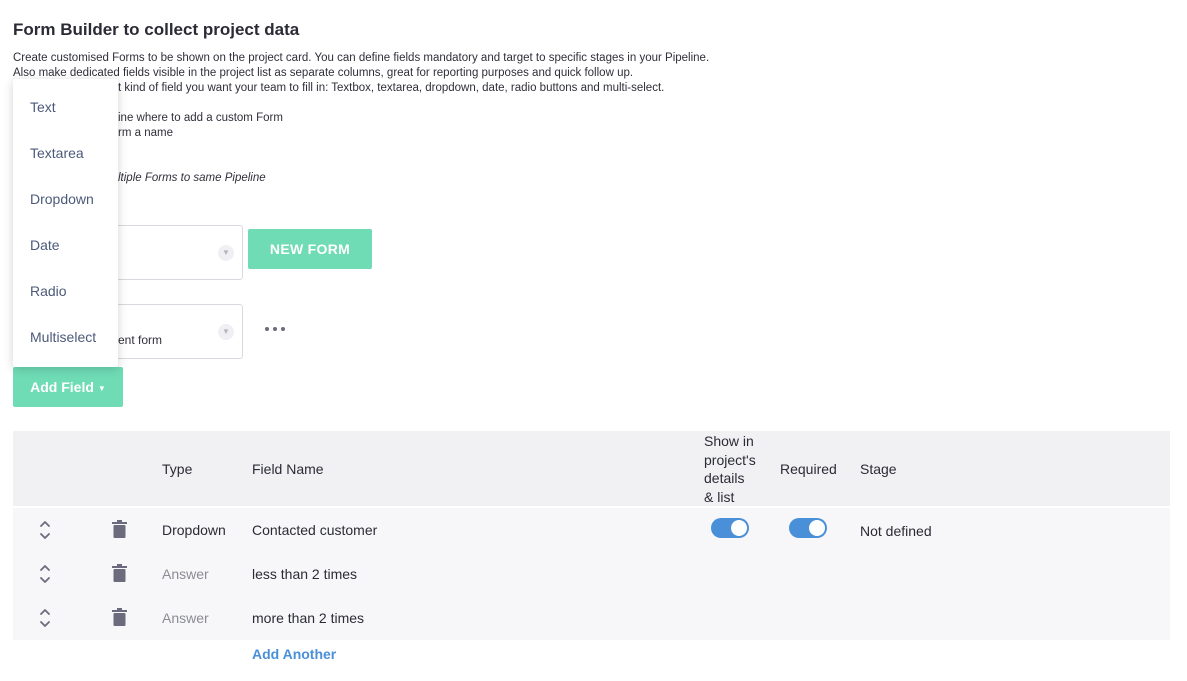  I want to click on caret-down-icon: ▼, so click(101, 388).